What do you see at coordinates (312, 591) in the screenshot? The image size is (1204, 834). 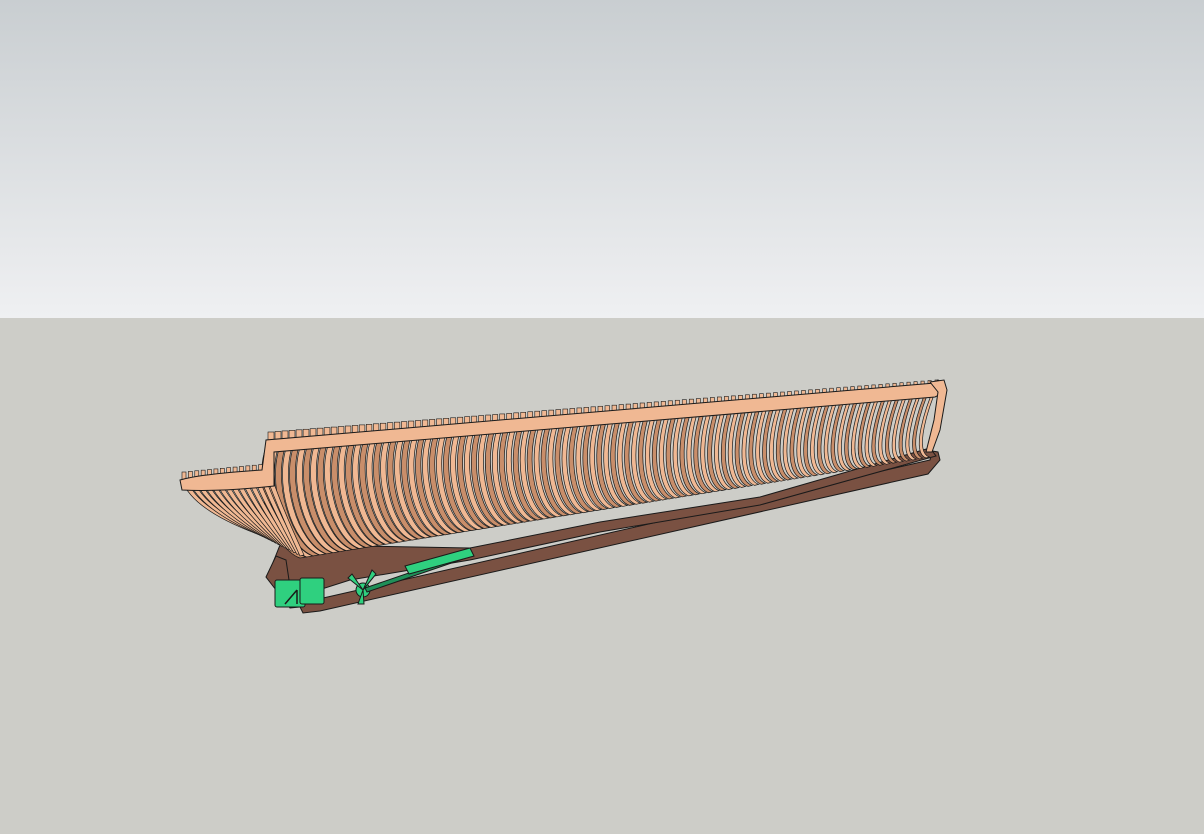 I see `rudder-box-side` at bounding box center [312, 591].